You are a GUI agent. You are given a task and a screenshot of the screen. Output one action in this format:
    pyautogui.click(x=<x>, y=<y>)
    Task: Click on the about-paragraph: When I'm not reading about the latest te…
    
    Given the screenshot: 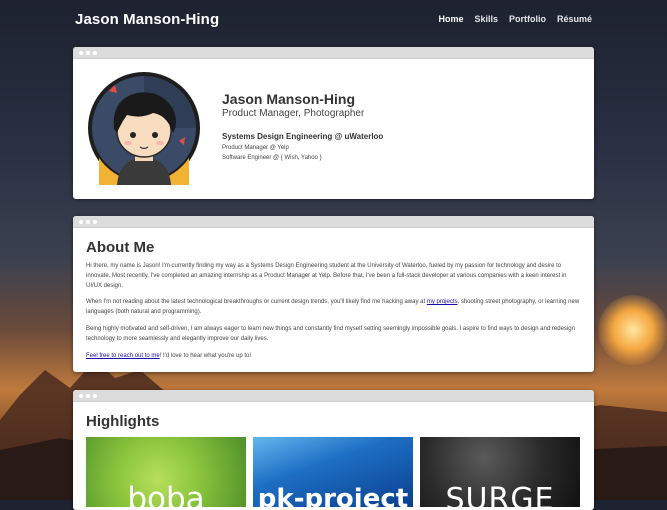 What is the action you would take?
    pyautogui.click(x=333, y=308)
    